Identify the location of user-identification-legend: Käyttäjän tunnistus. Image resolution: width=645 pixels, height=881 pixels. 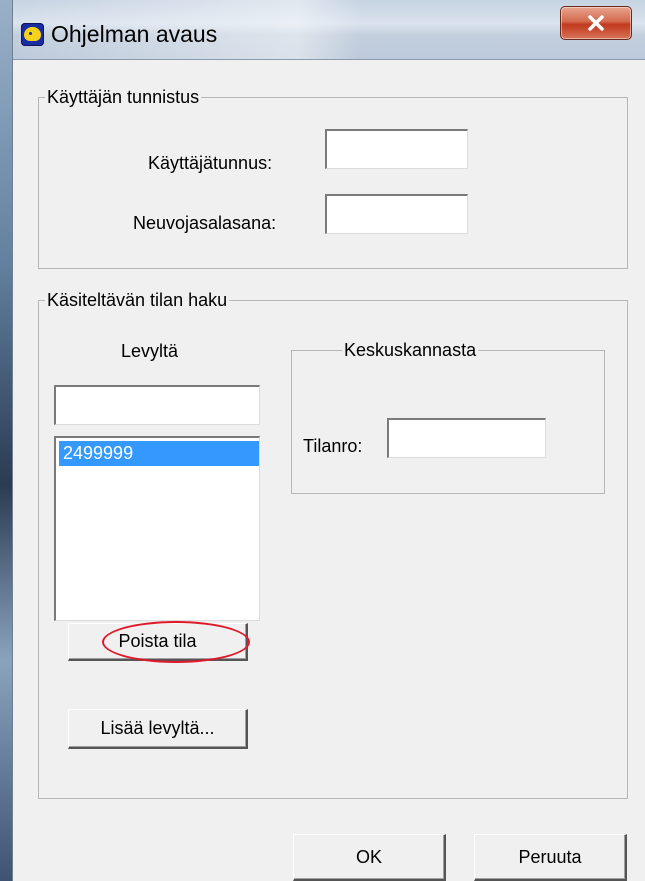
(123, 97).